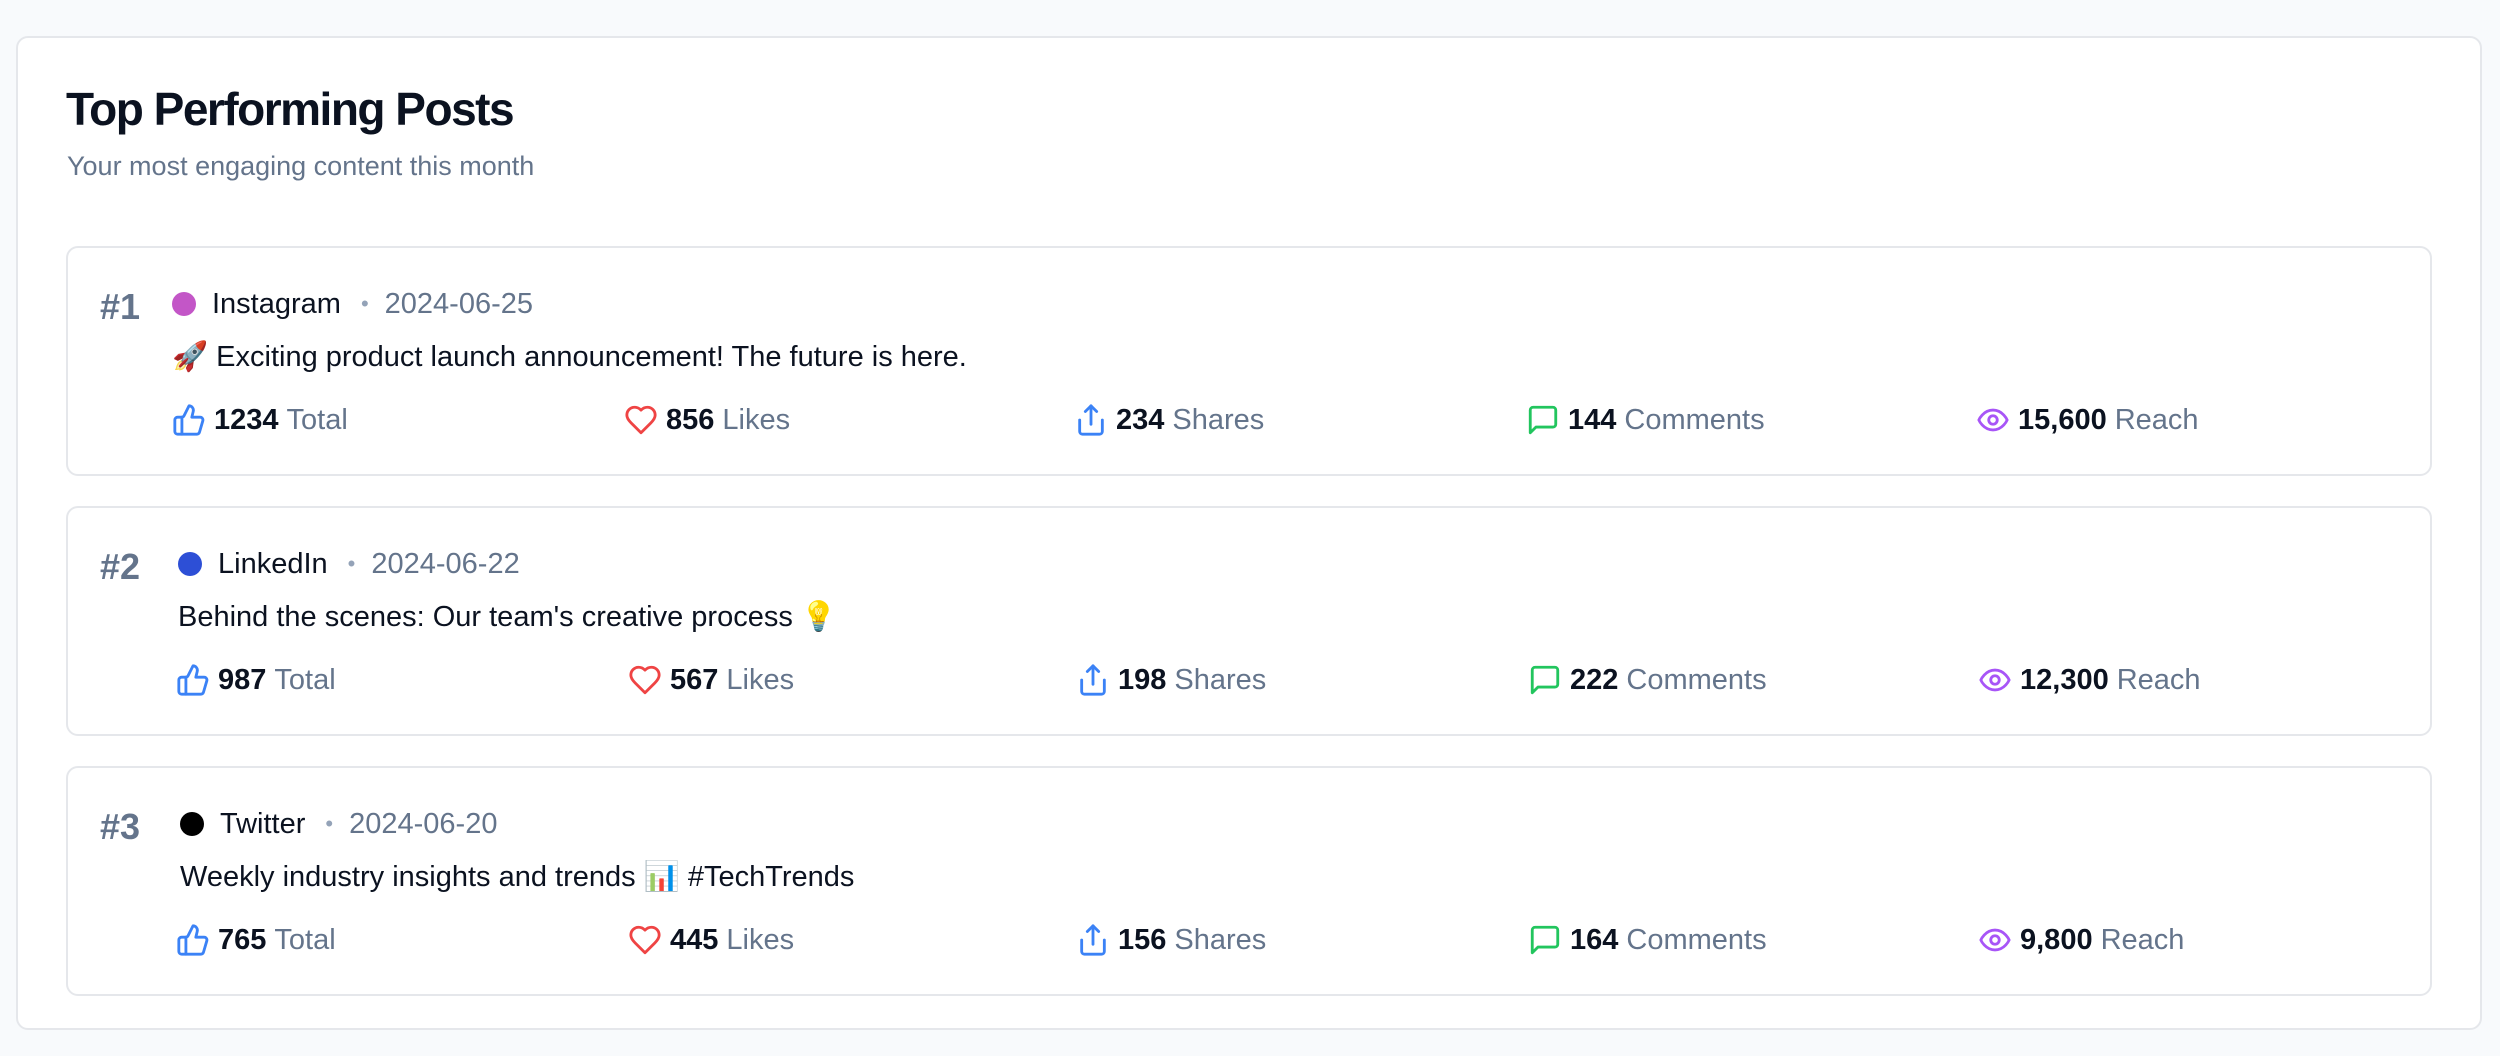  Describe the element at coordinates (242, 679) in the screenshot. I see `total-value: 987` at that location.